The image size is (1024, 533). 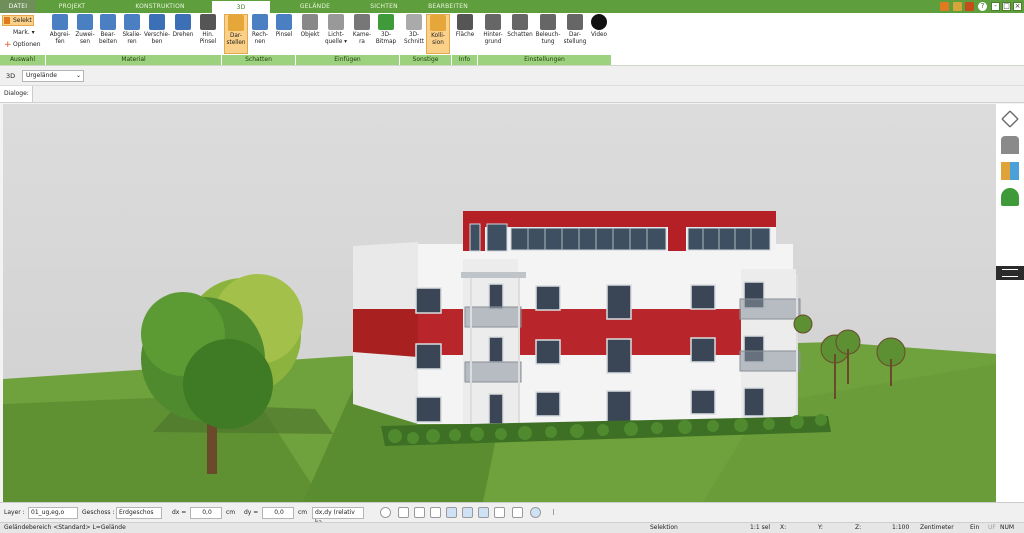 I want to click on dx-value: 0,0, so click(x=207, y=512).